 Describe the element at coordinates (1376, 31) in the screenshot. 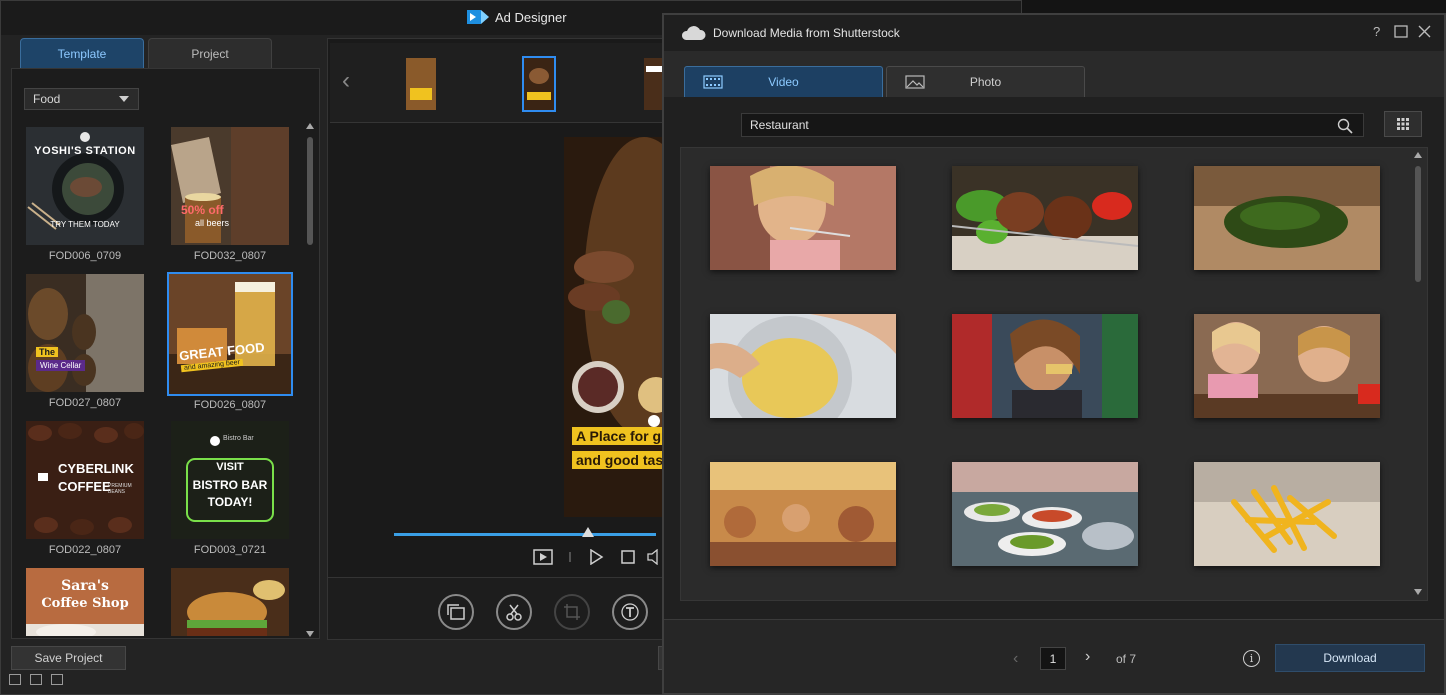

I see `help-icon: ?` at that location.